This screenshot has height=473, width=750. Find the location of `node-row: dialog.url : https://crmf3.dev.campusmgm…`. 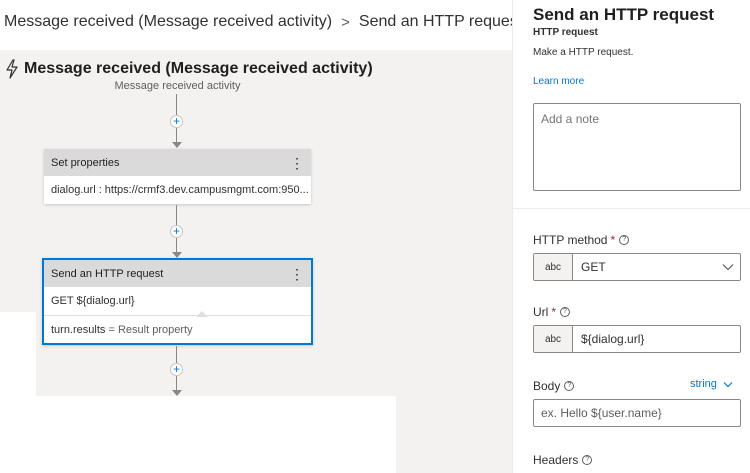

node-row: dialog.url : https://crmf3.dev.campusmgm… is located at coordinates (180, 190).